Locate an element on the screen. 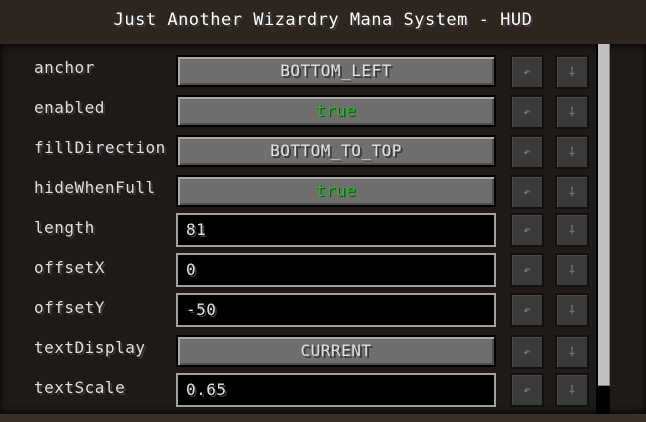  option-label: hideWhenFull is located at coordinates (95, 187).